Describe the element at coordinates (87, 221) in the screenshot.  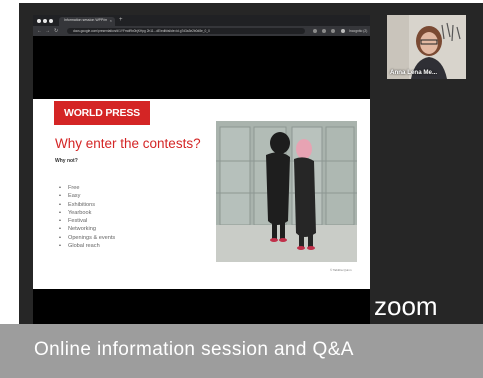
I see `bullet-item: Festival` at that location.